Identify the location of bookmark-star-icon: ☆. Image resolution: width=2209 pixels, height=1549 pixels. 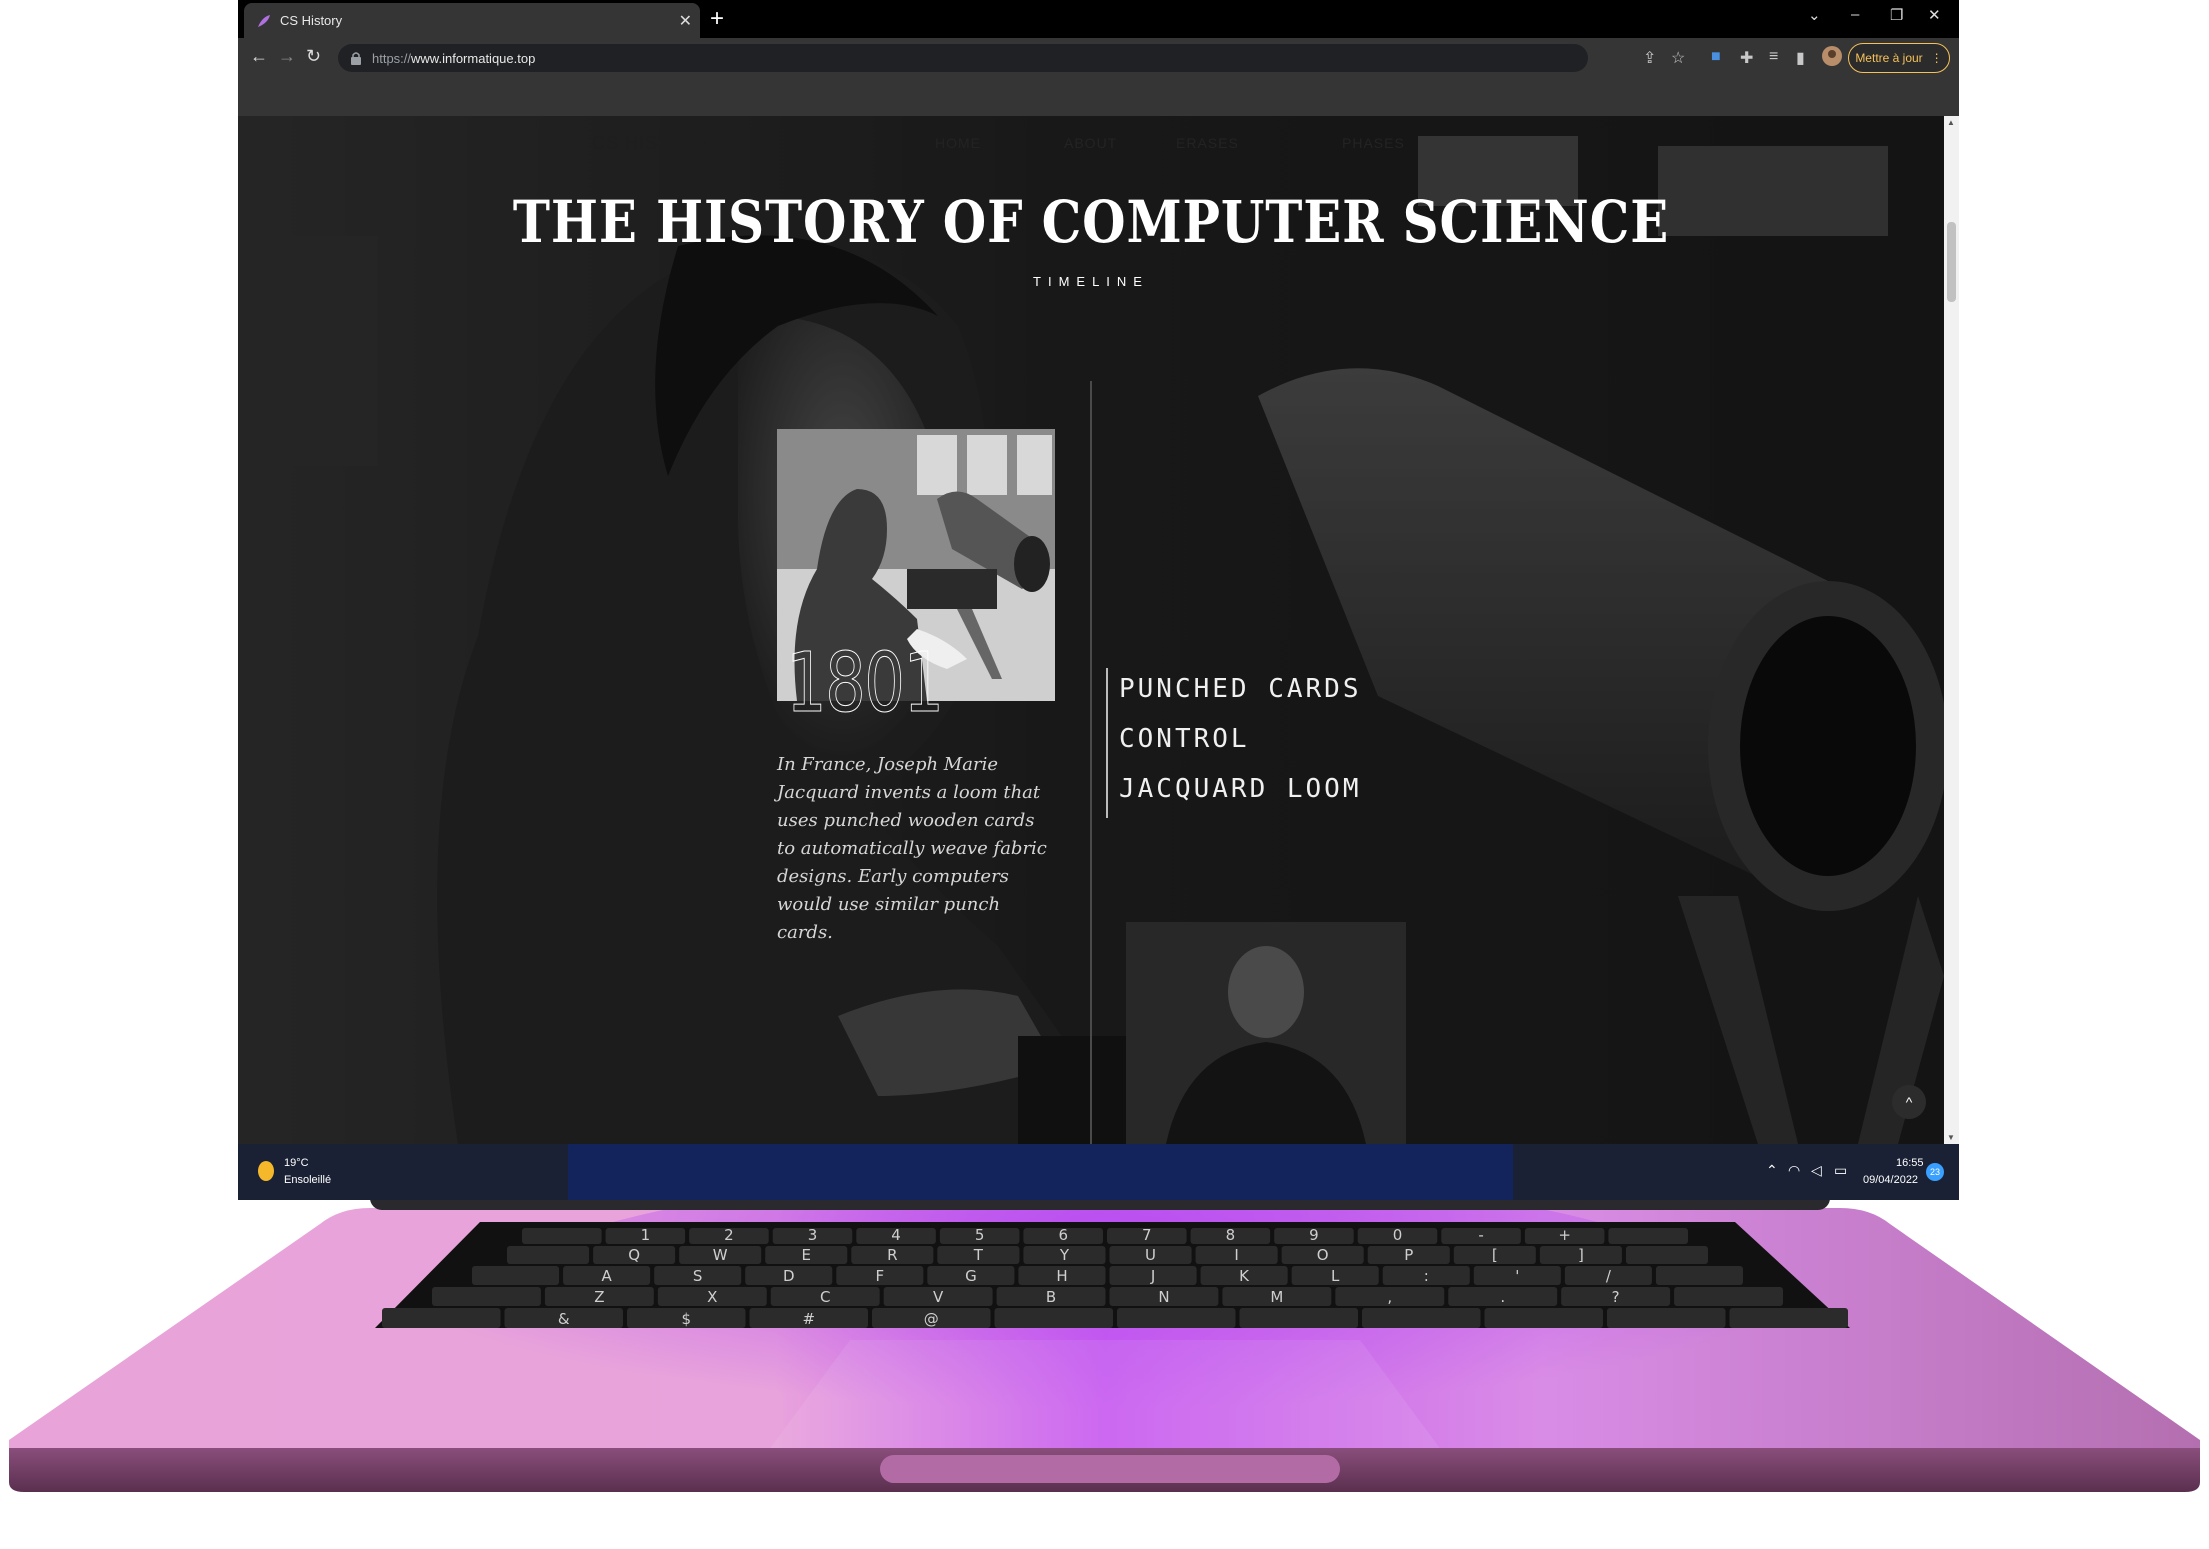
(1678, 58).